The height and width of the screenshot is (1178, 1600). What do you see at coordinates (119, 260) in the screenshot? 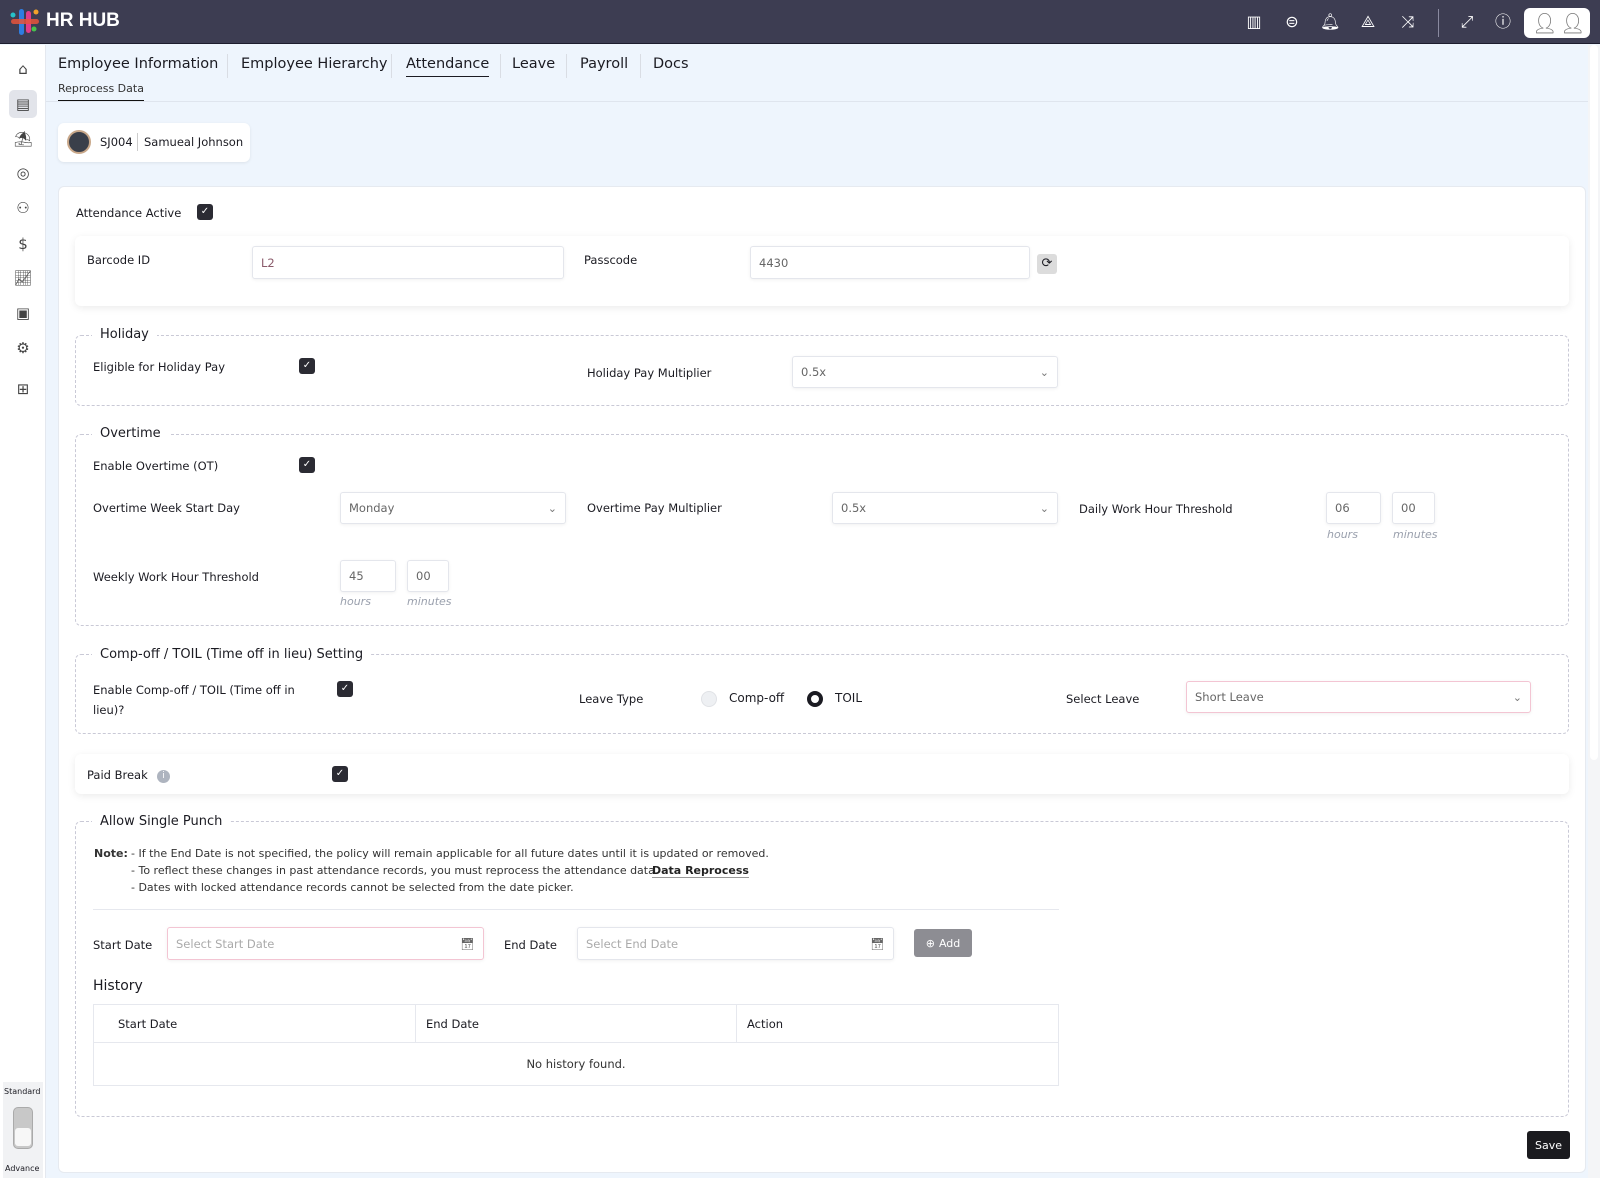
I see `barcode-label: Barcode ID` at bounding box center [119, 260].